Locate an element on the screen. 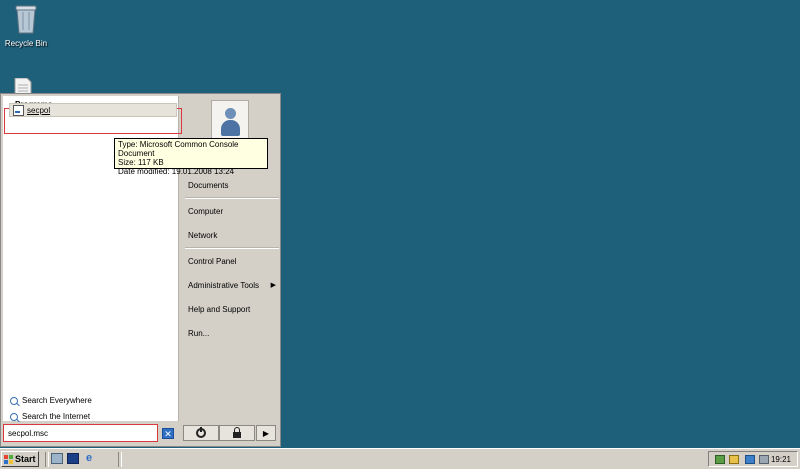 This screenshot has width=800, height=469. taskbar: Start e 19:21 is located at coordinates (400, 458).